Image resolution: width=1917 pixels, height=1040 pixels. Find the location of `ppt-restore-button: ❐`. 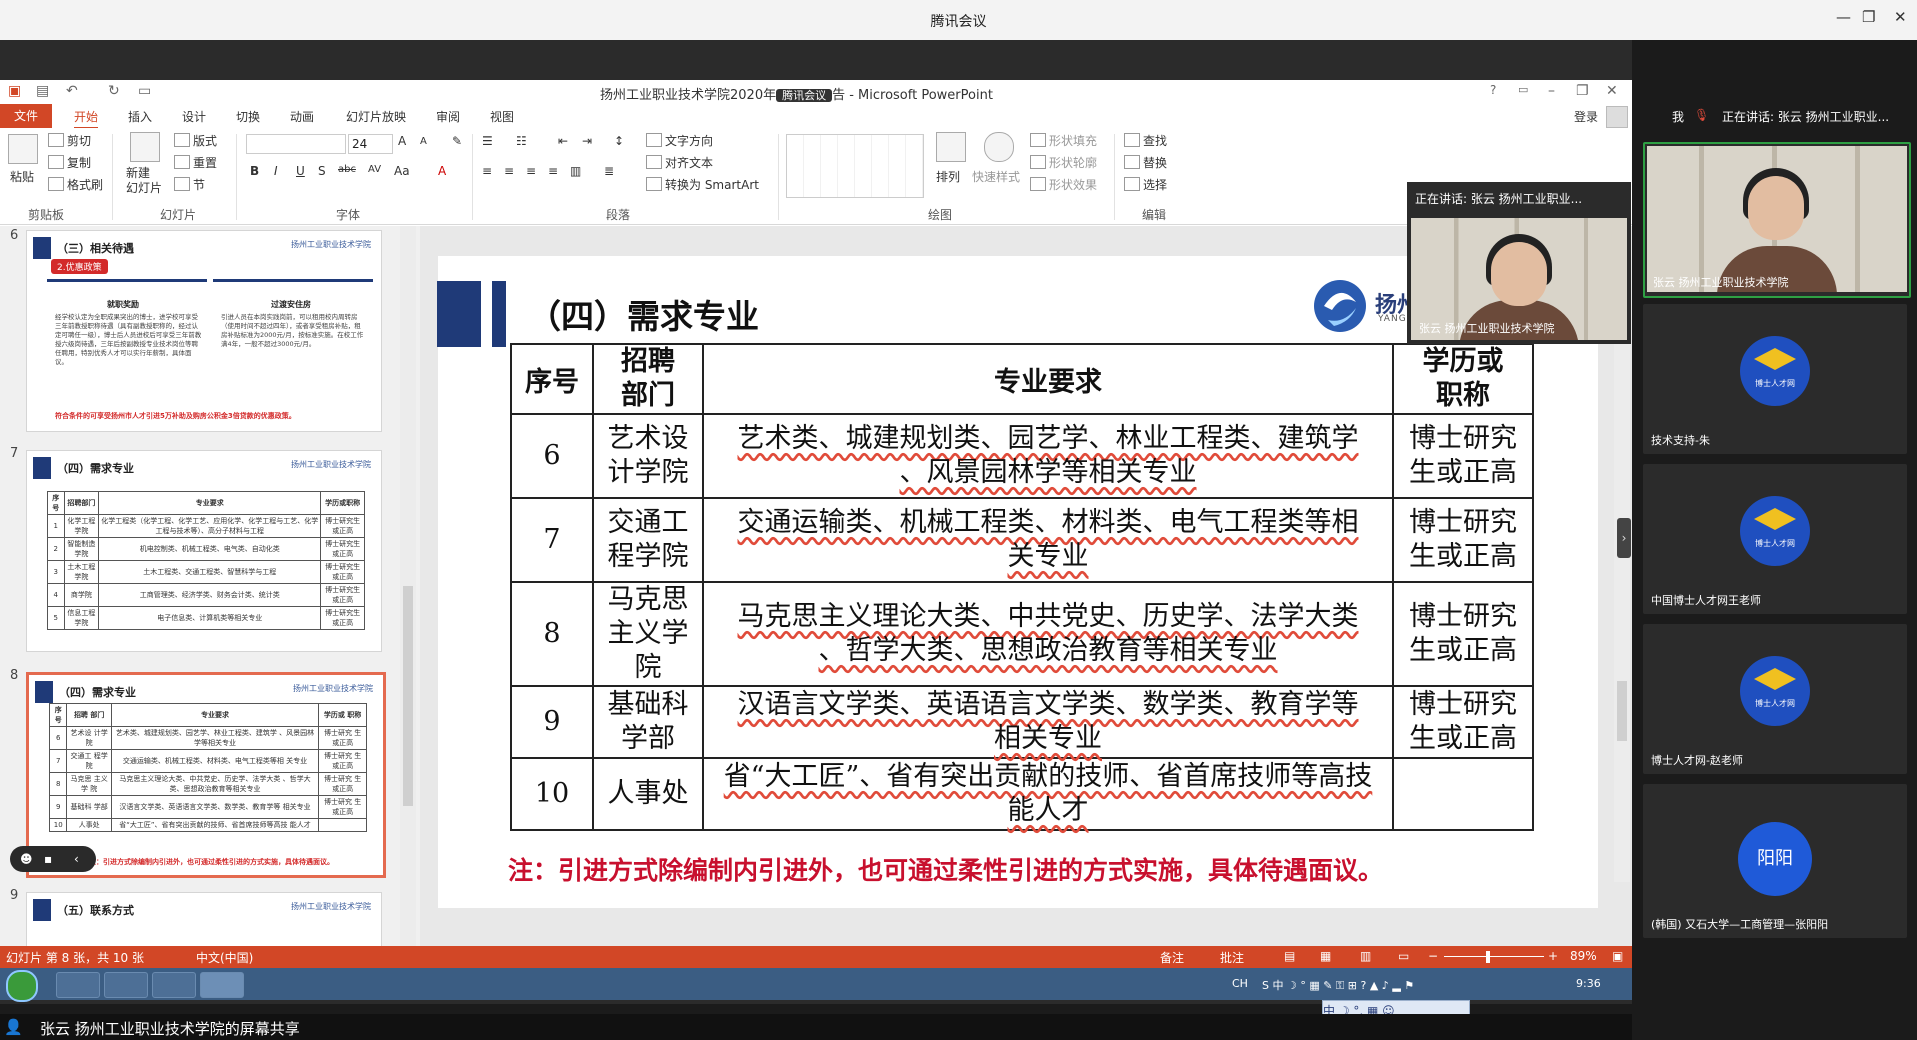

ppt-restore-button: ❐ is located at coordinates (1582, 91).